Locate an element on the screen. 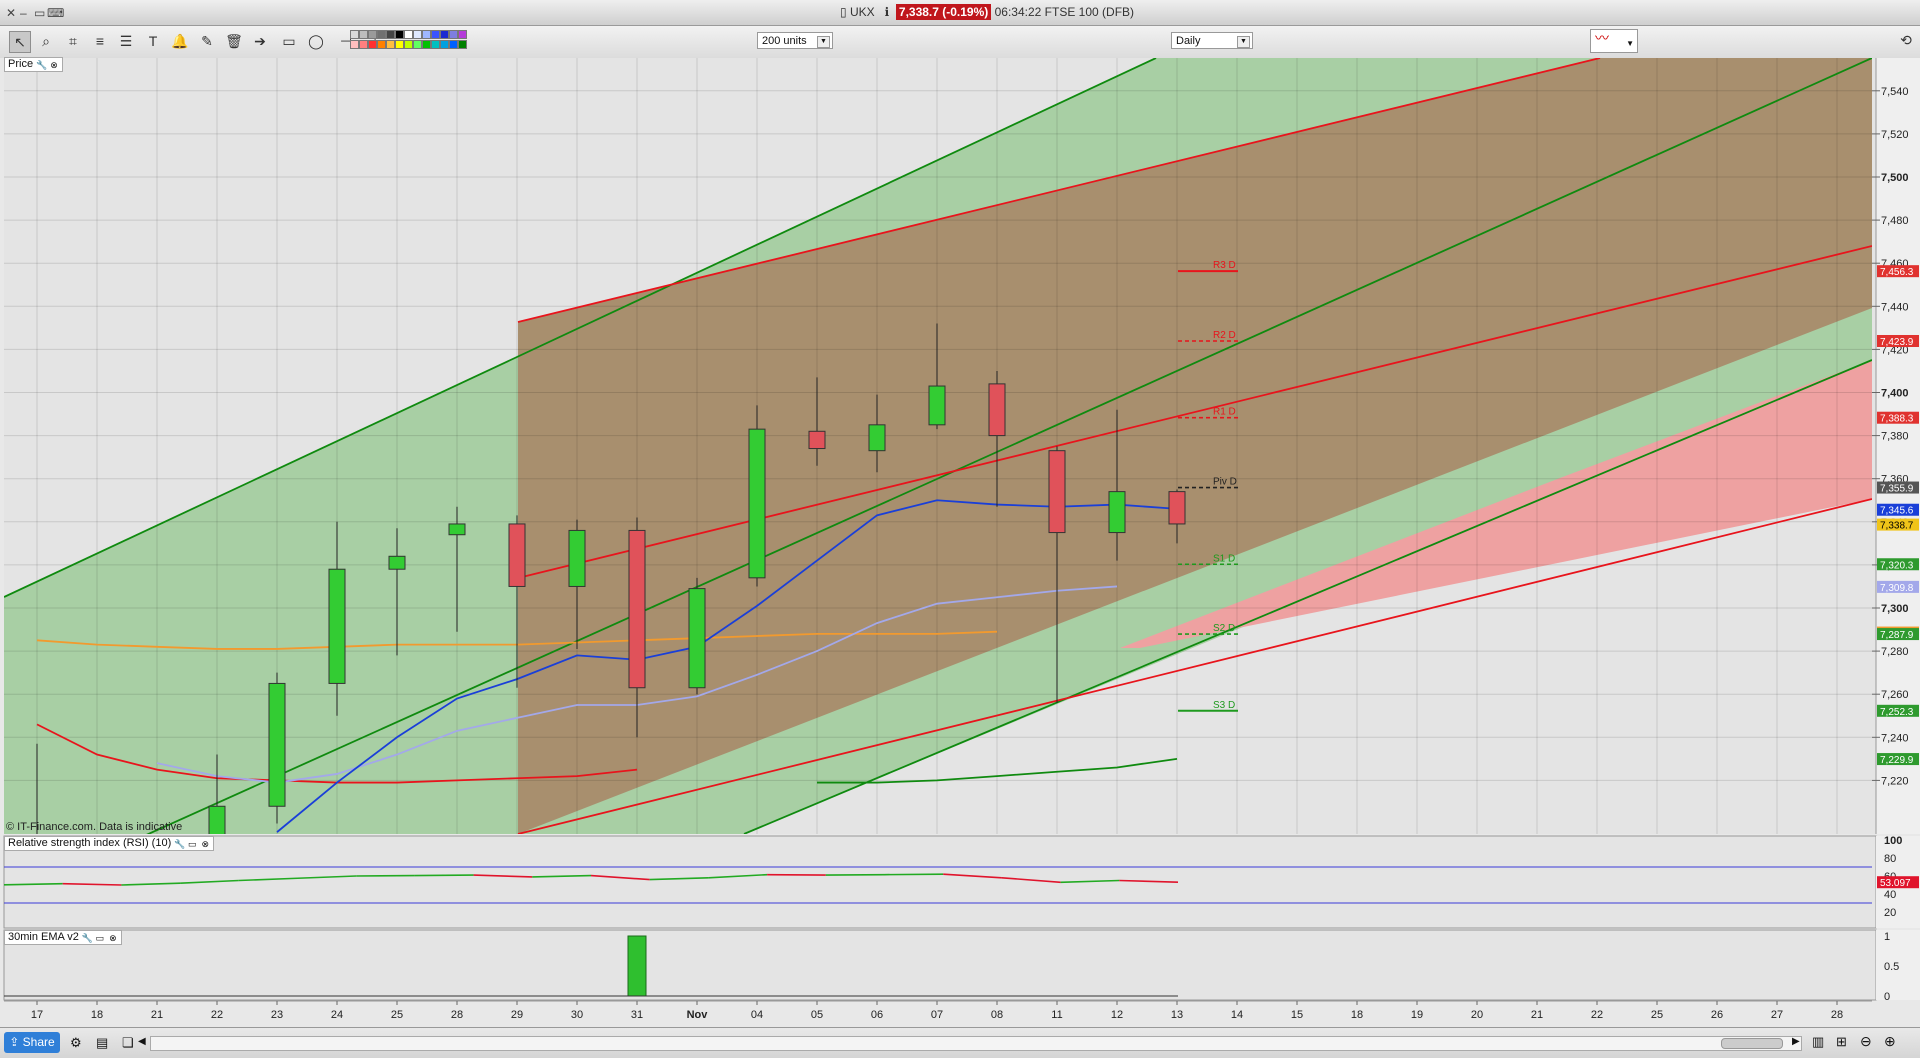 This screenshot has width=1920, height=1058. pointer-icon: ↖ is located at coordinates (20, 42).